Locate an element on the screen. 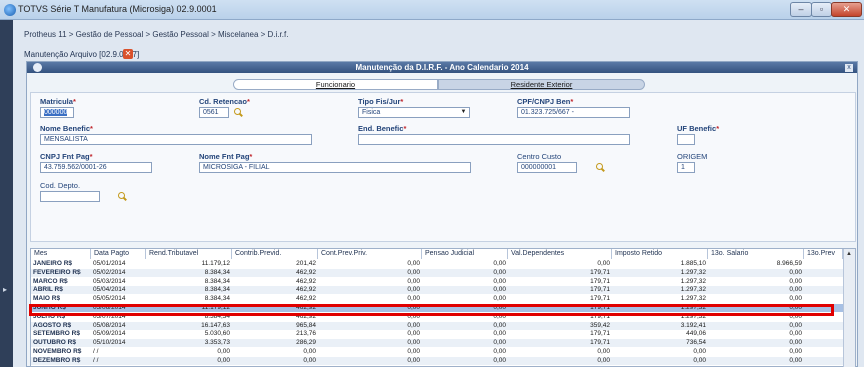  col-header-rend-tributavel: Rend.Tributavel is located at coordinates (189, 254).